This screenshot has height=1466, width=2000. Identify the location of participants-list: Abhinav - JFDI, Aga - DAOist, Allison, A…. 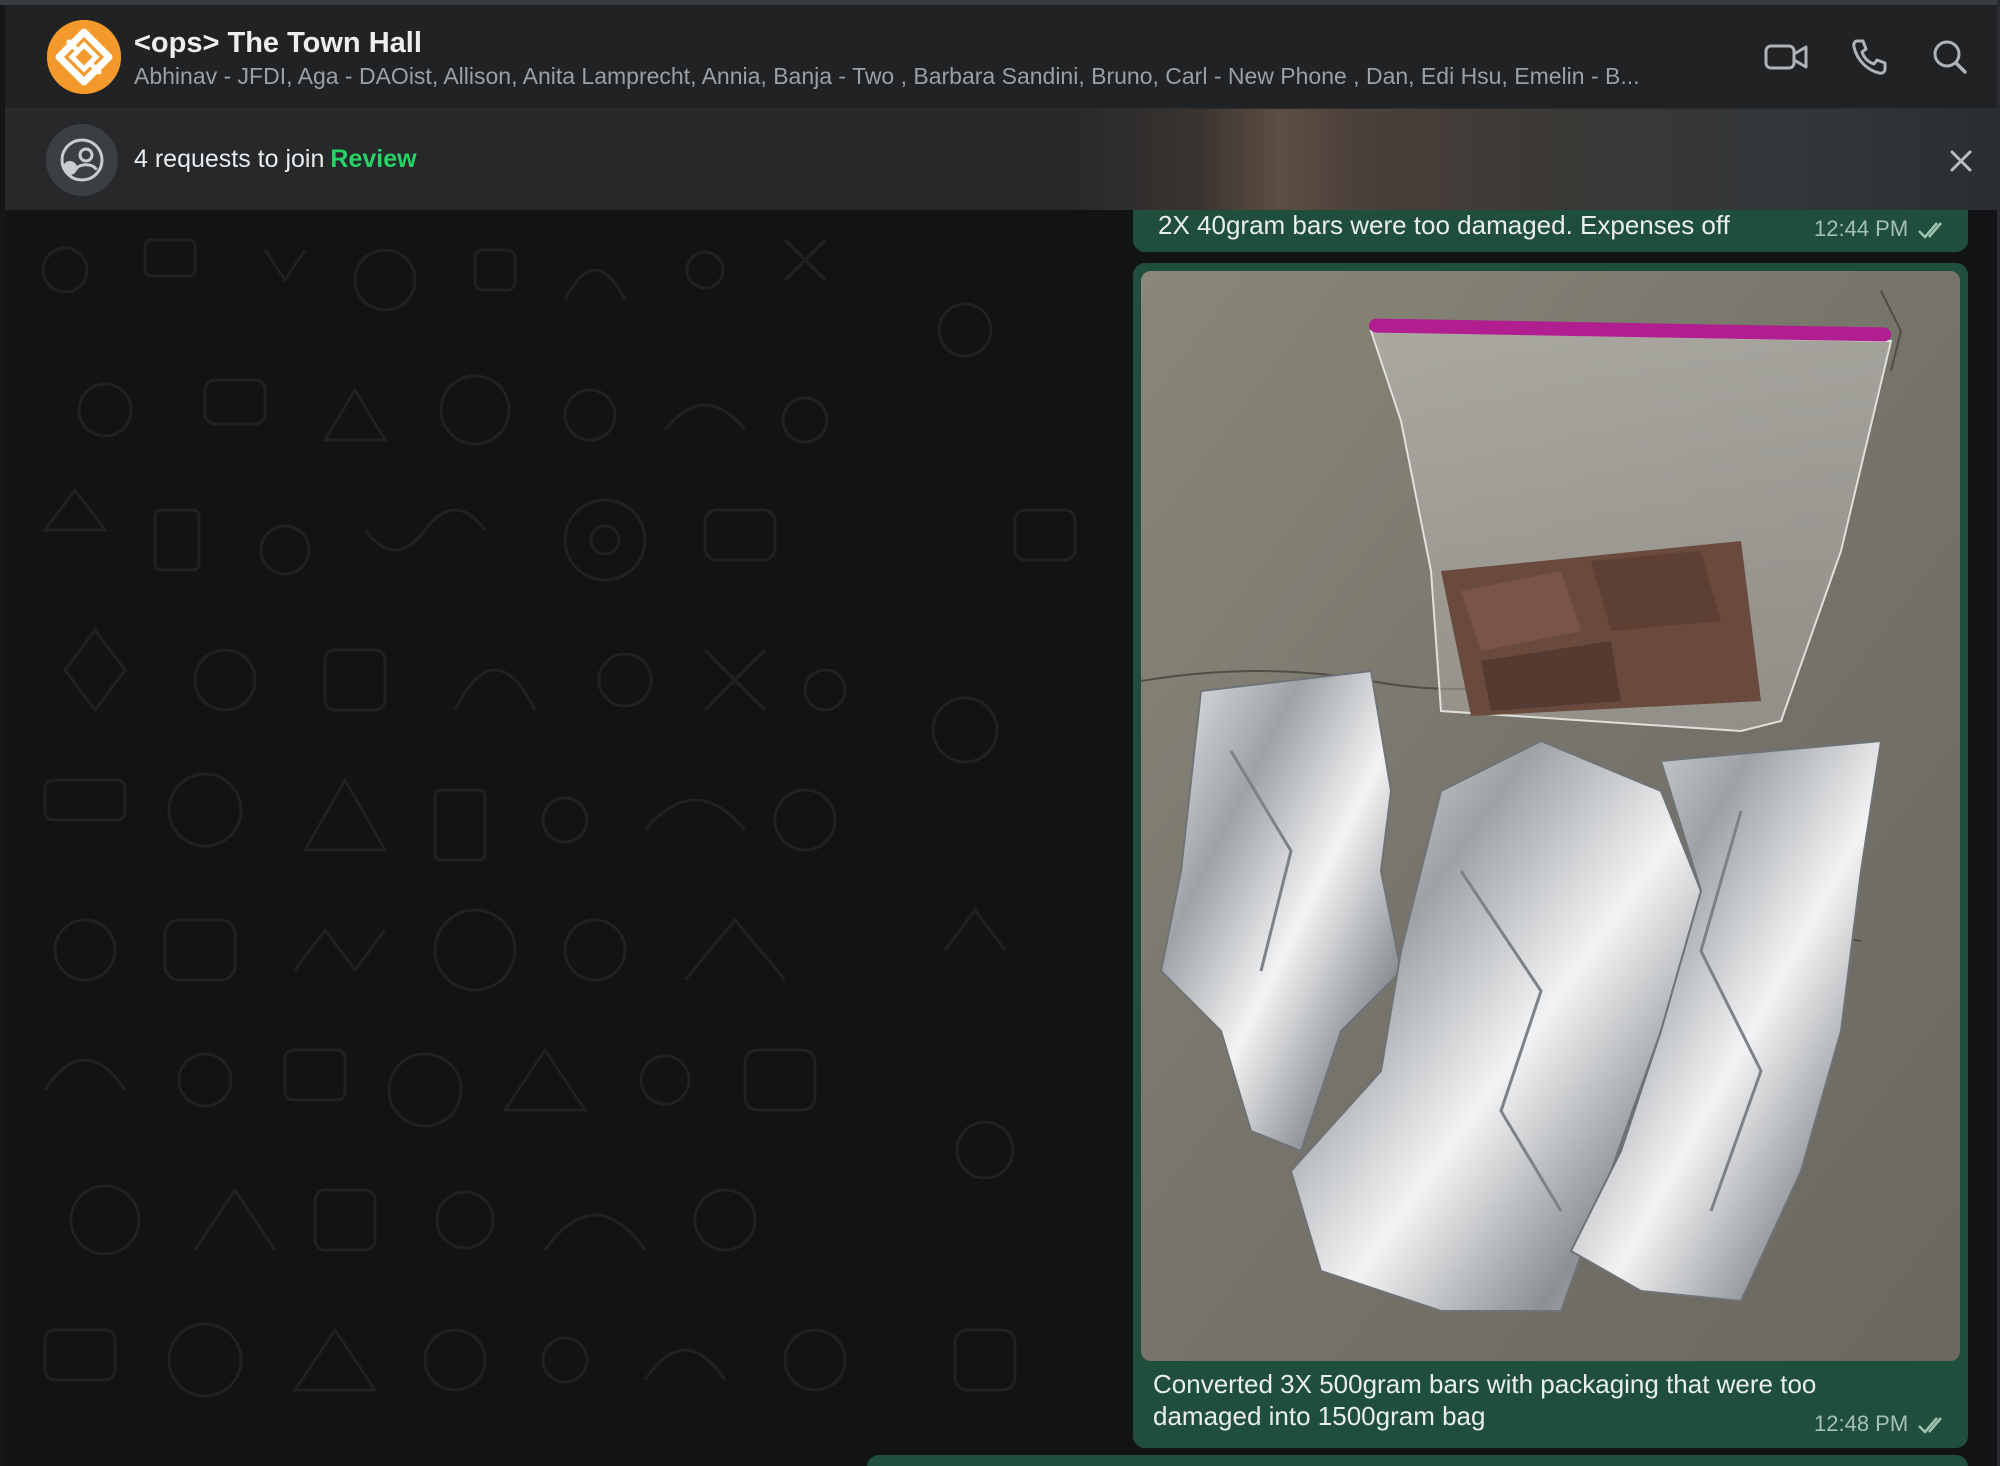
(939, 76).